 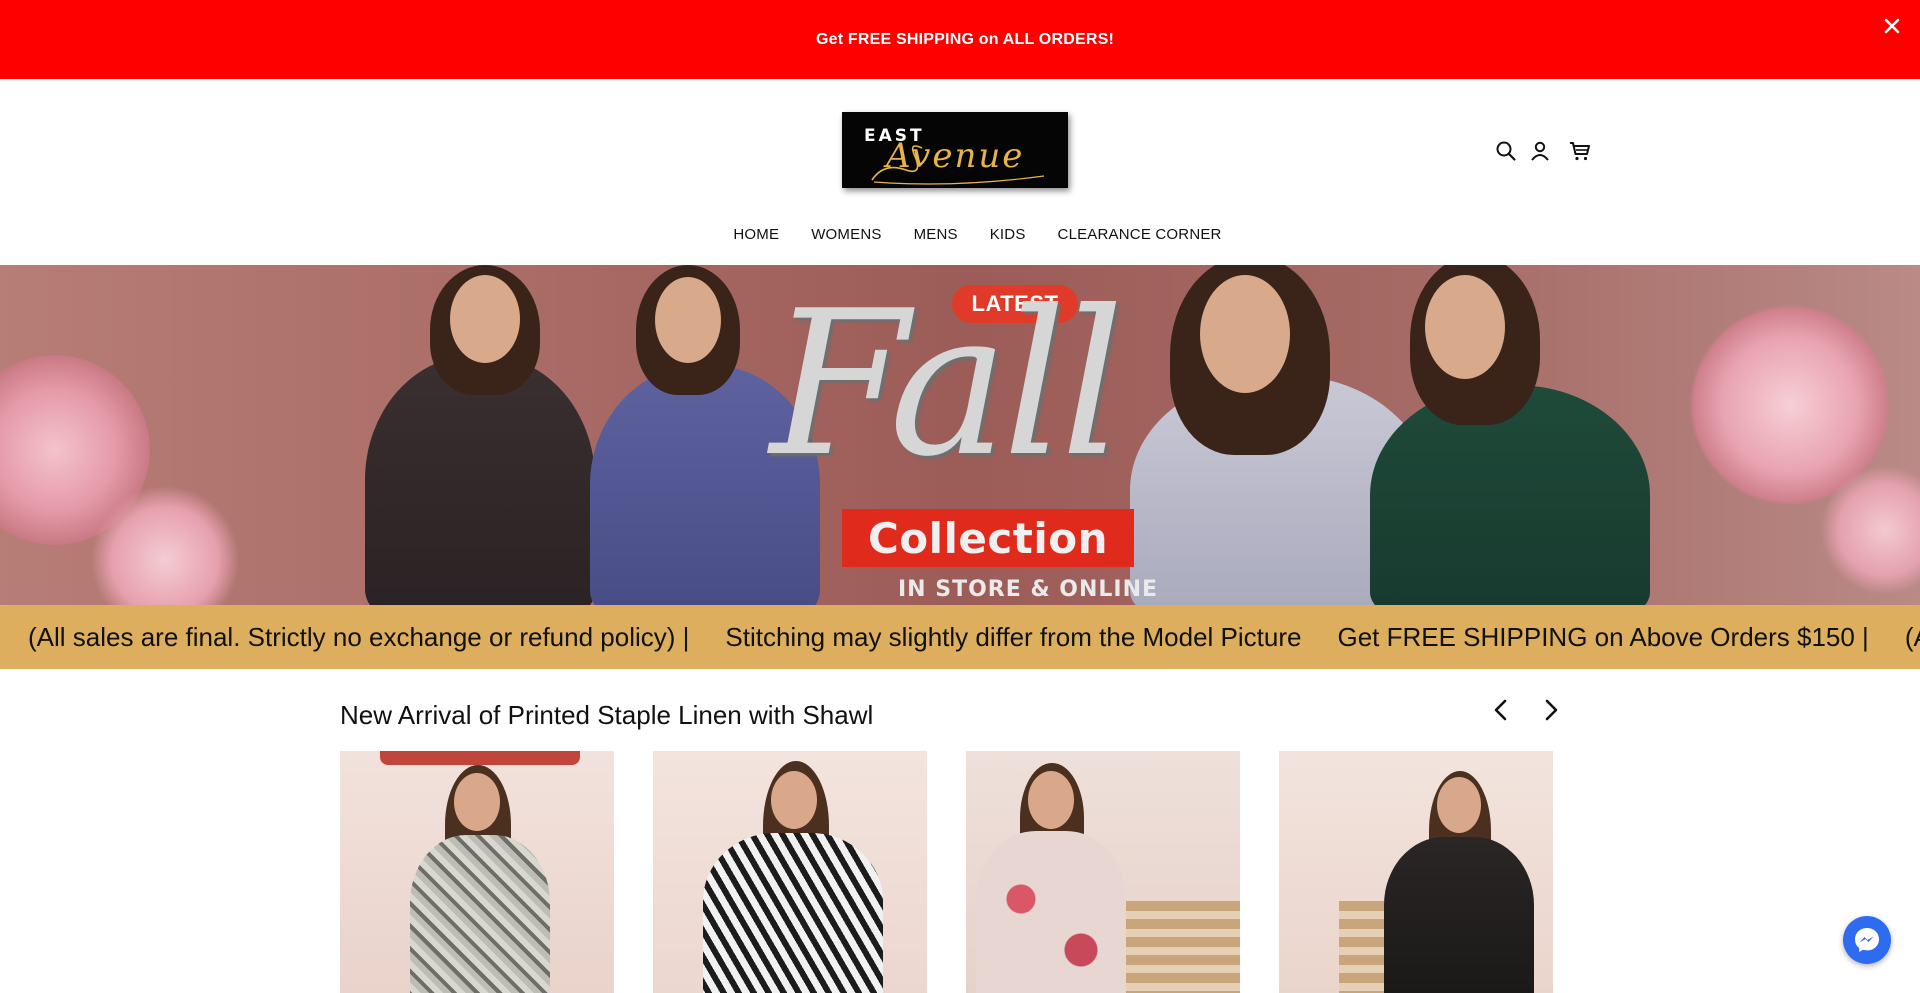 I want to click on hero-tagline: IN STORE & ONLINE, so click(x=1028, y=589).